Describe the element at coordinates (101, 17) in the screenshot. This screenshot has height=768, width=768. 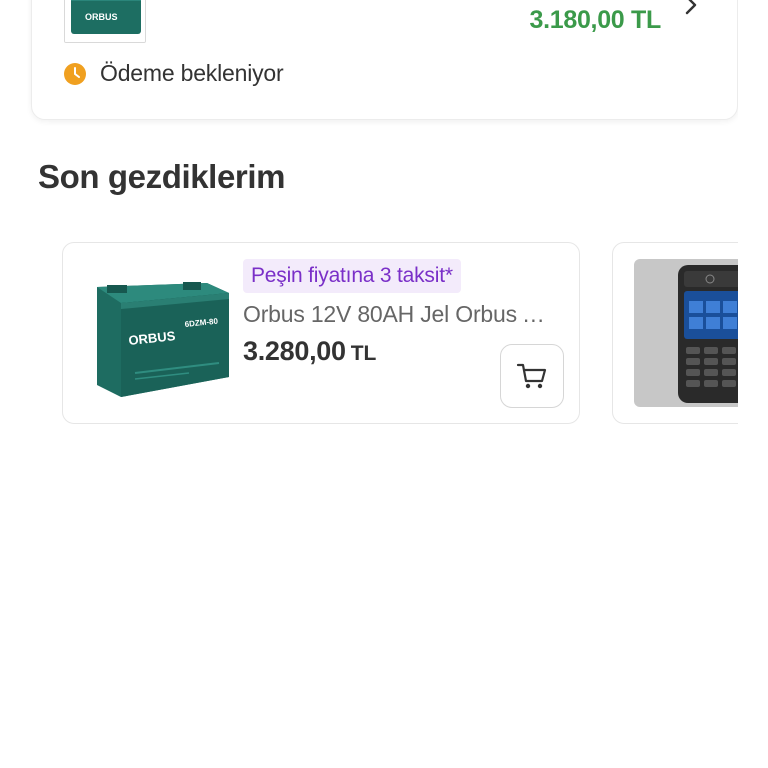
I see `thumb-brand-text: ORBUS` at that location.